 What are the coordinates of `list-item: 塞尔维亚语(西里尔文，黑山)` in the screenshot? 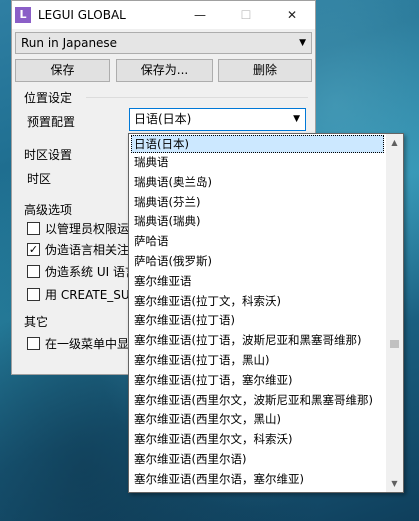 It's located at (257, 420).